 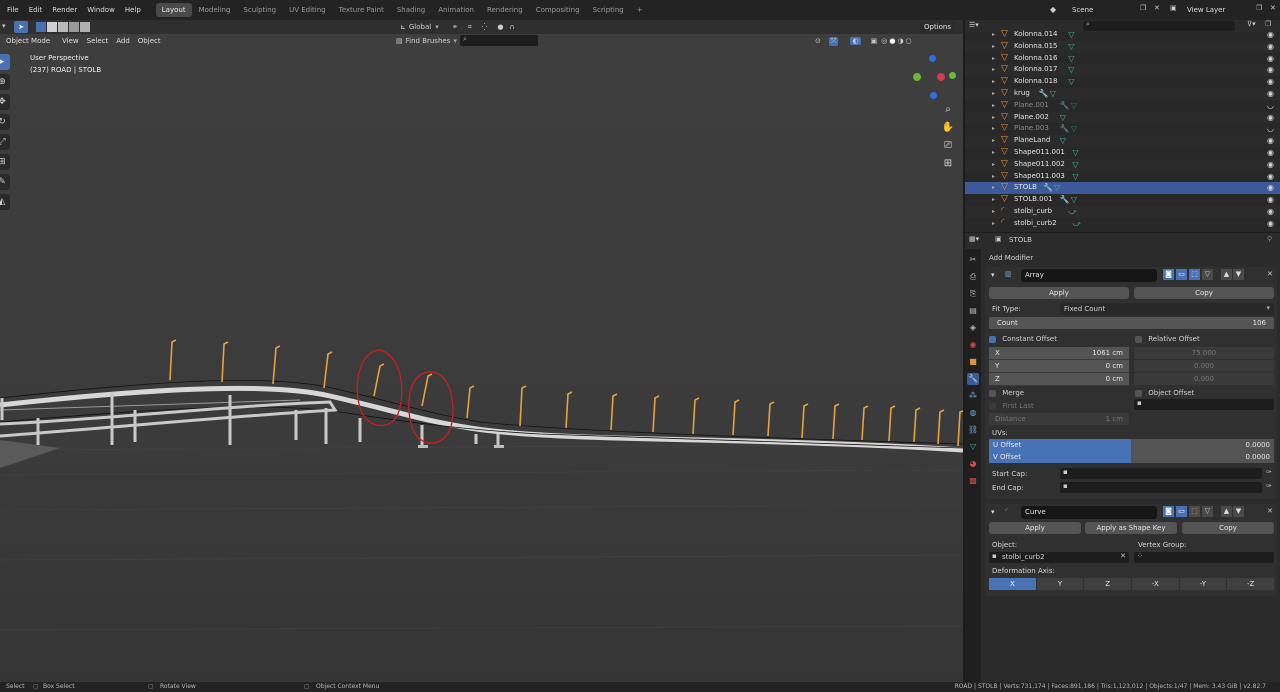 What do you see at coordinates (973, 294) in the screenshot?
I see `output-tab-icon: ⎘` at bounding box center [973, 294].